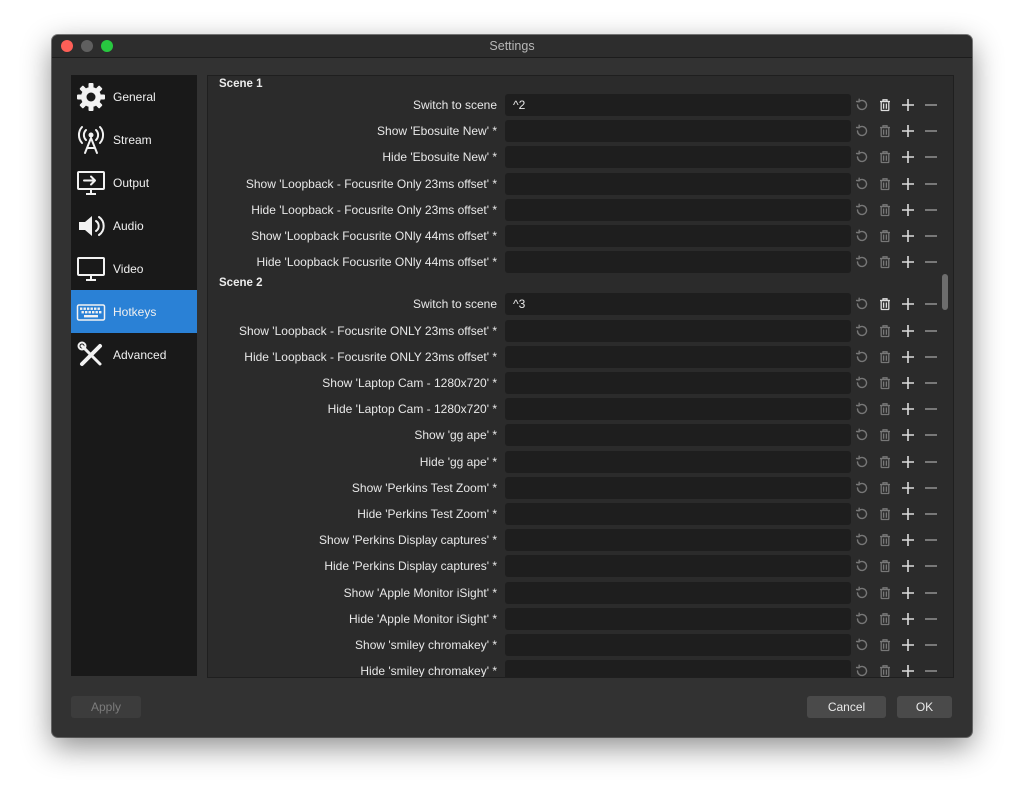 This screenshot has width=1024, height=806. I want to click on cancel-button: Cancel, so click(846, 707).